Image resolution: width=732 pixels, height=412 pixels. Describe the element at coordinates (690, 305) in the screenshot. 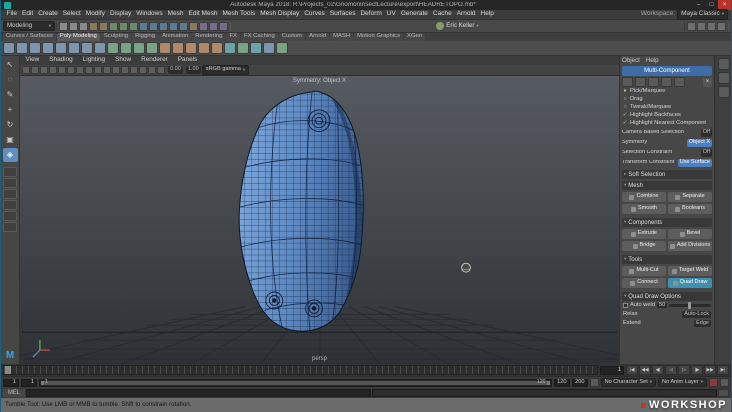

I see `auto-weld-slider` at that location.